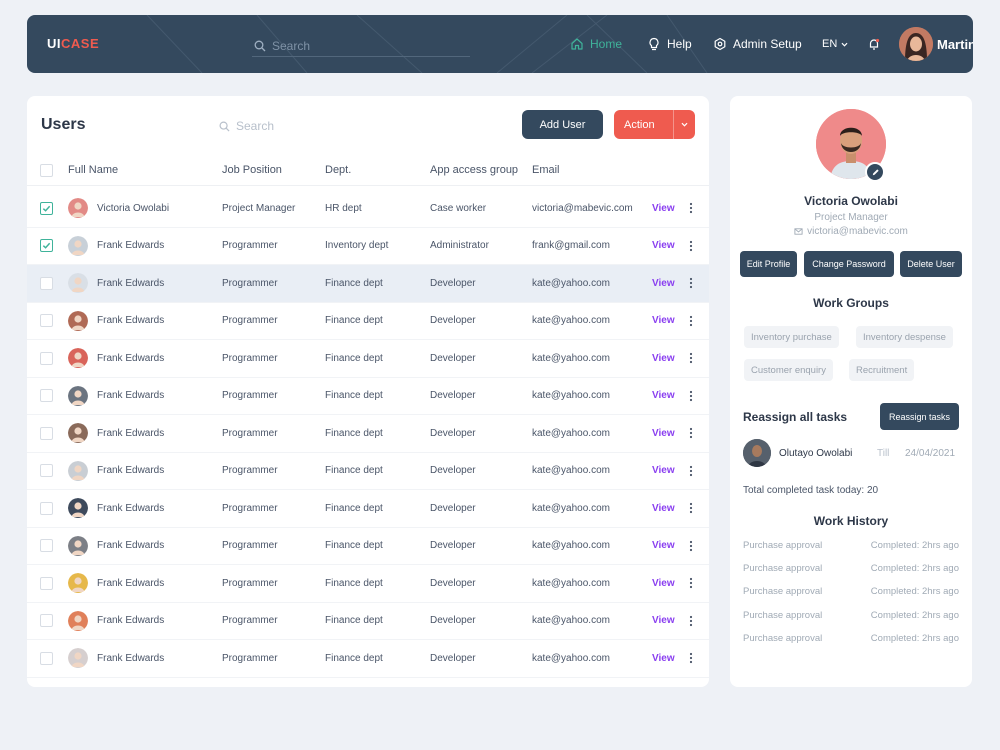  I want to click on edit-profile-button: Edit Profile, so click(768, 264).